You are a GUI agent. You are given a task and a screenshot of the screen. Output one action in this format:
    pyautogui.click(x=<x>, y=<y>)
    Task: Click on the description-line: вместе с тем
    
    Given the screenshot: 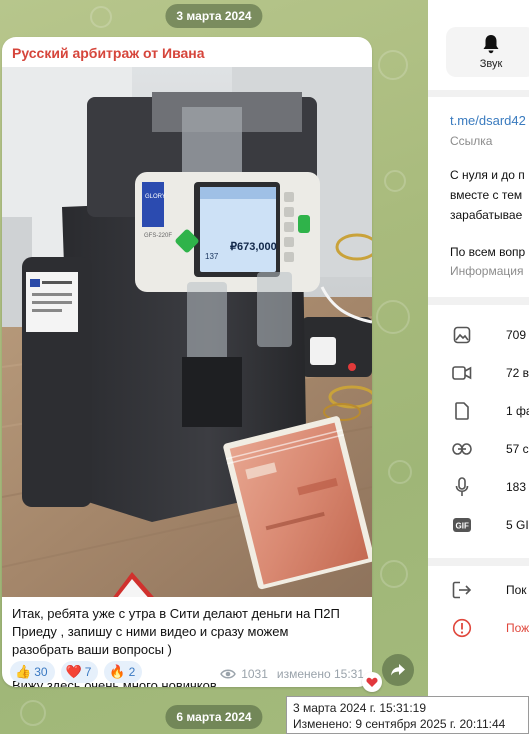 What is the action you would take?
    pyautogui.click(x=486, y=195)
    